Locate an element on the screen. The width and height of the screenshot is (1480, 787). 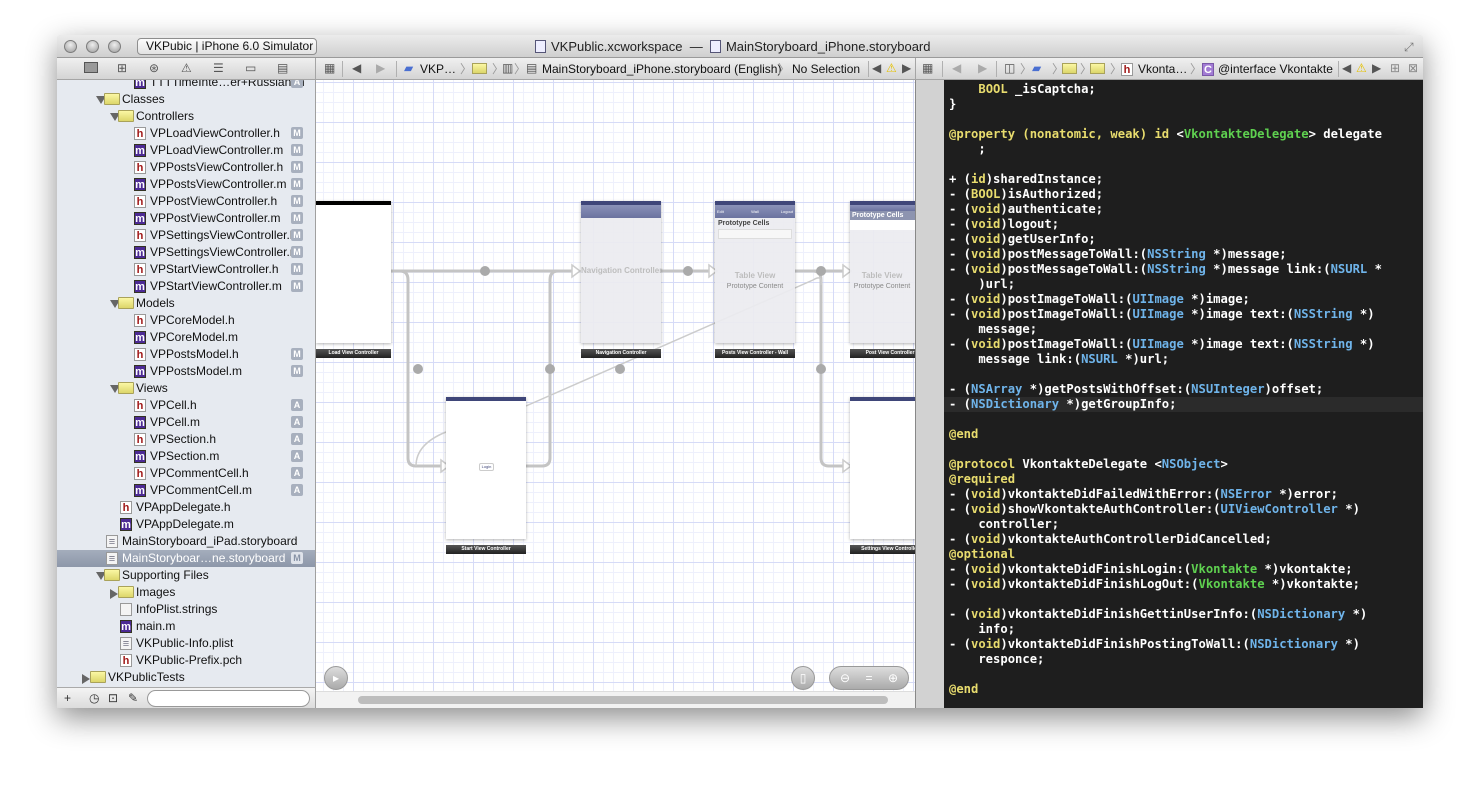
code-line: controller; is located at coordinates (1183, 524).